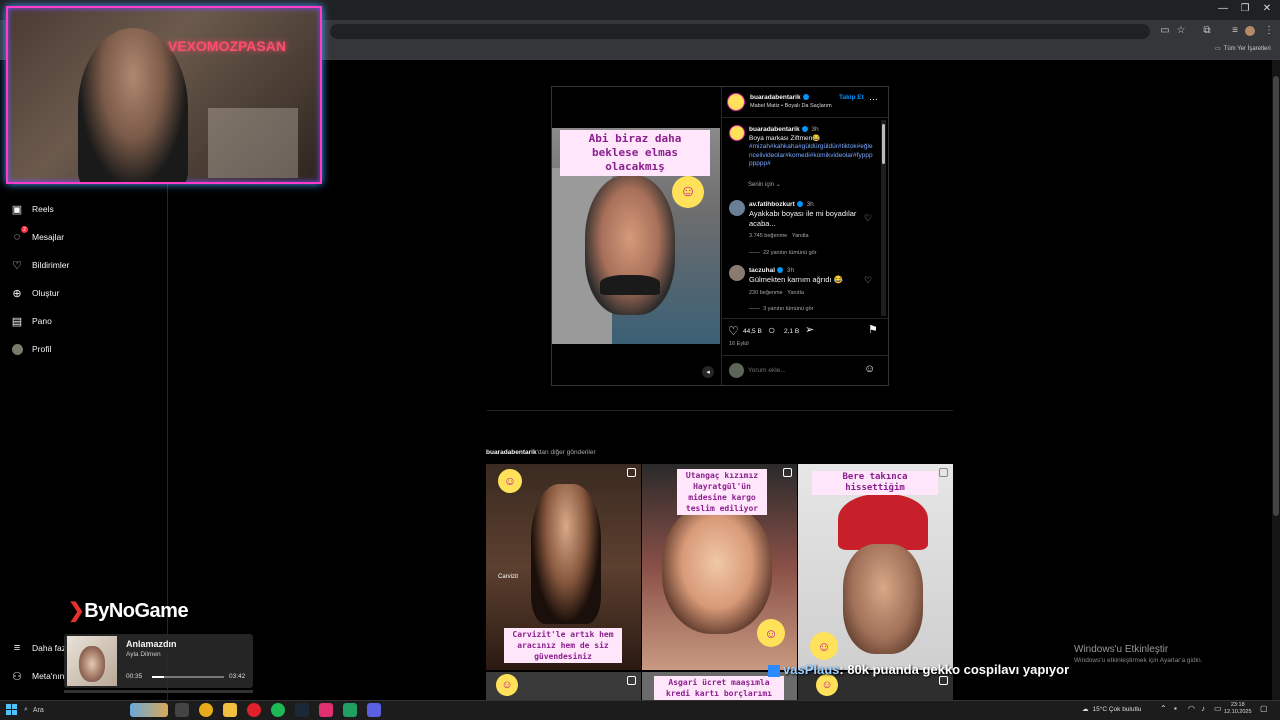 The width and height of the screenshot is (1280, 720). I want to click on battery-icon: ▭, so click(1218, 708).